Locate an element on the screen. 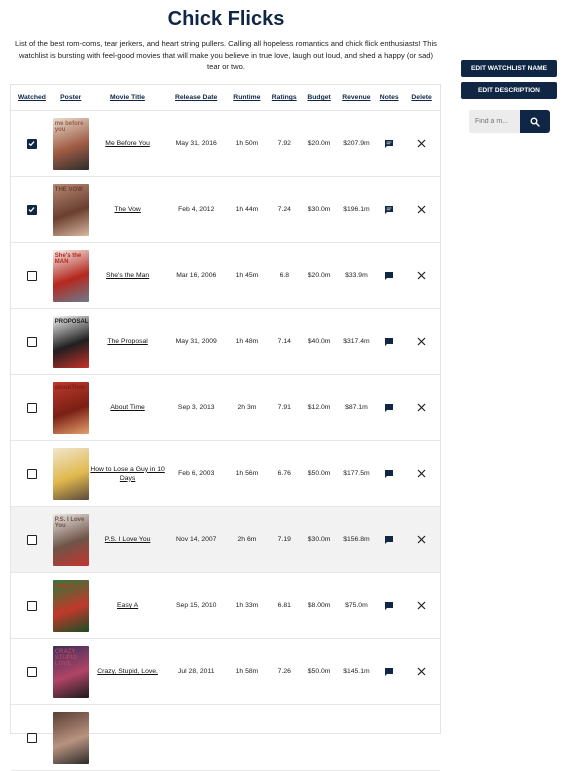  movie-title-link: How to Lose a Guy in 10 Days is located at coordinates (127, 474).